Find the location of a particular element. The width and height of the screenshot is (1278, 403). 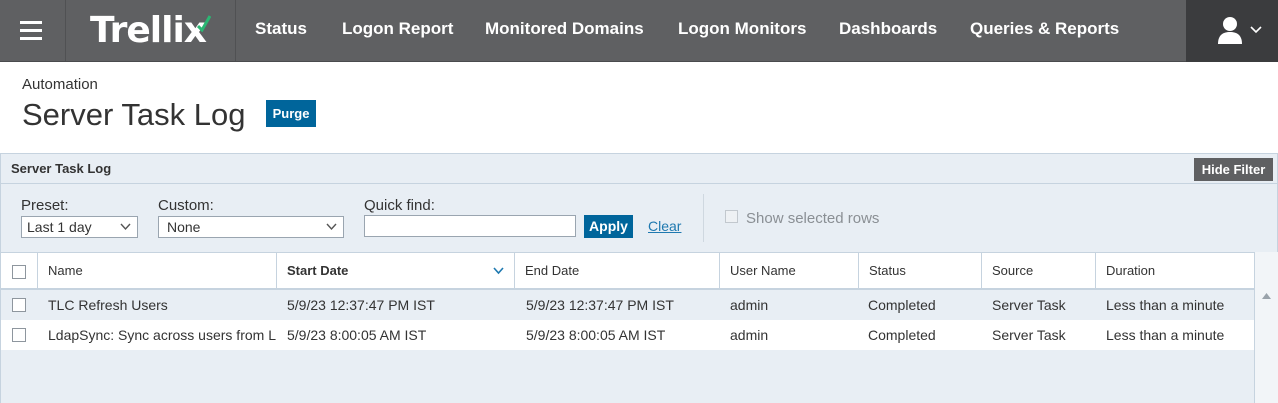

nav-logon-monitors: Logon Monitors is located at coordinates (742, 29).